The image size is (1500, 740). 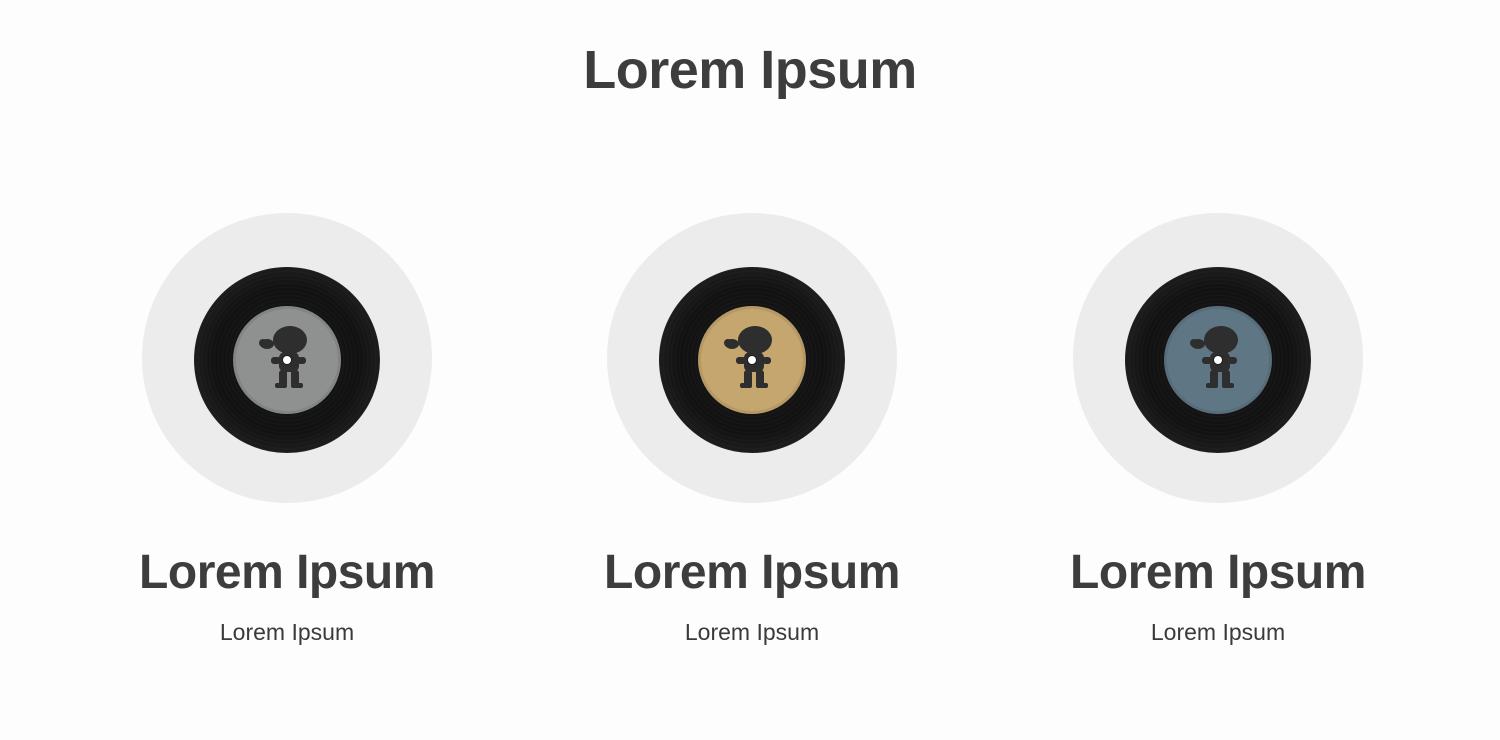 I want to click on page-title: Lorem Ipsum, so click(x=750, y=70).